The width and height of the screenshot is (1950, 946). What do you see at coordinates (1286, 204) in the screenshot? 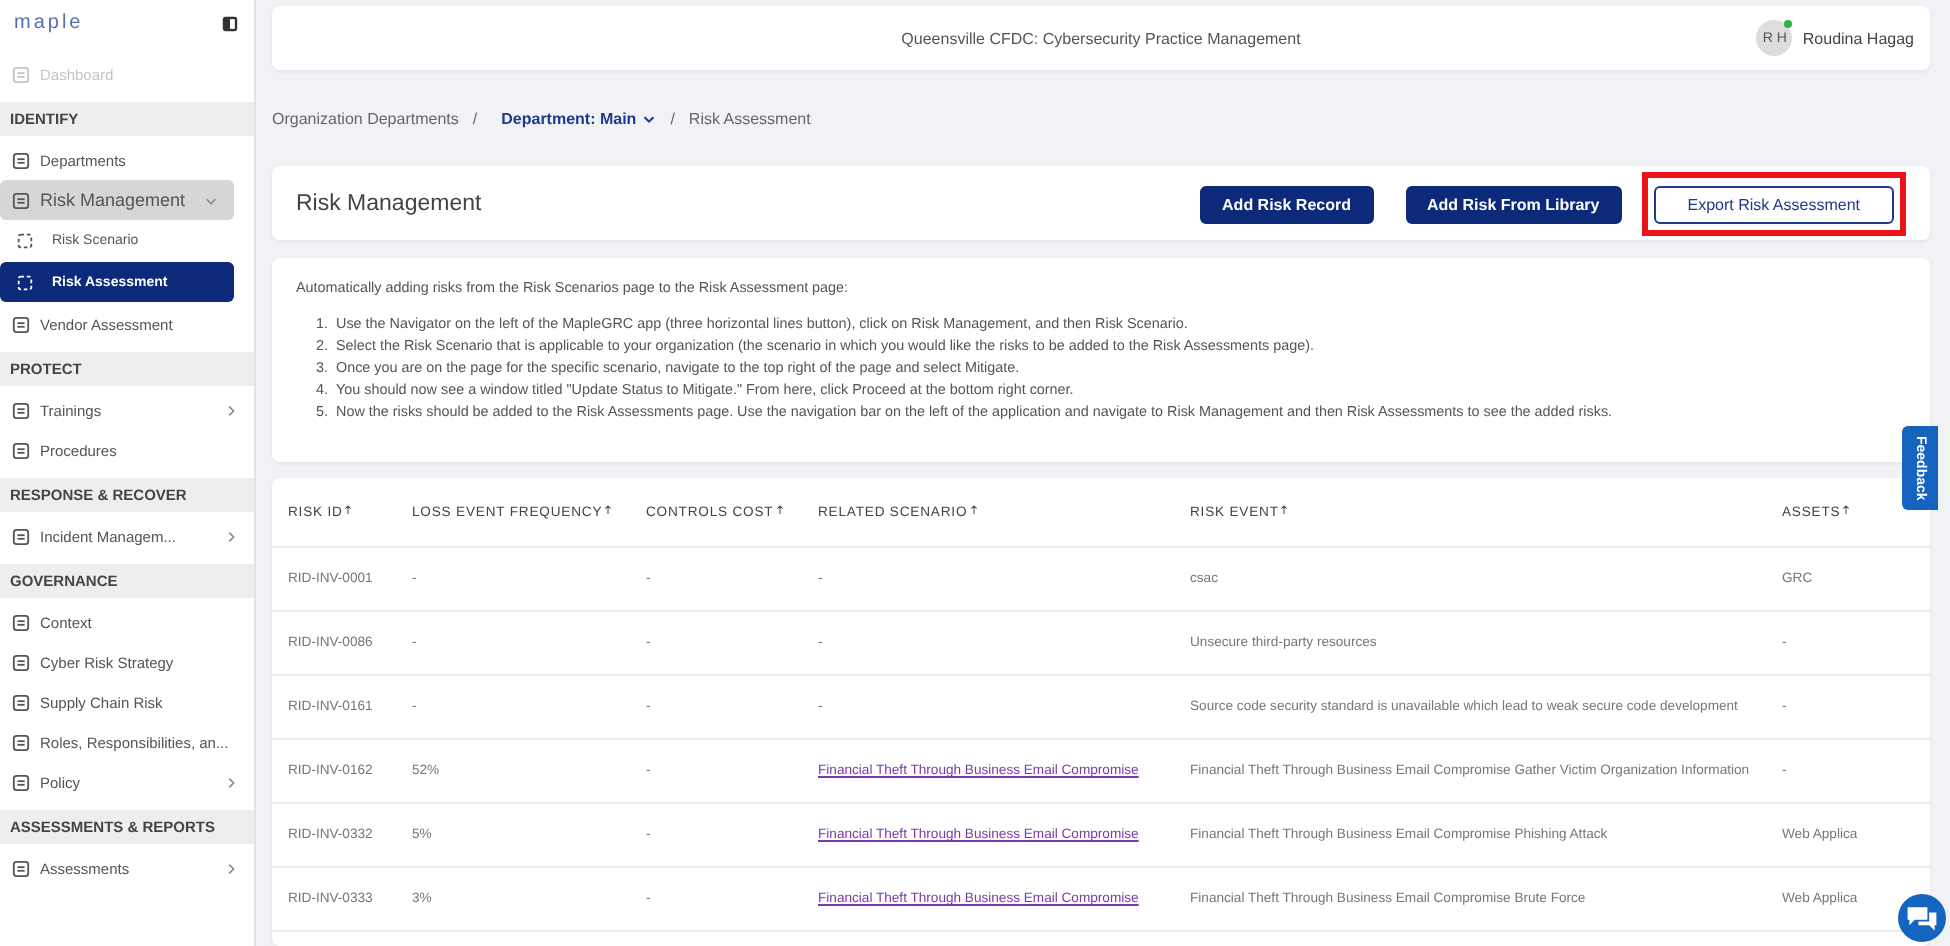
I see `action-button: Add Risk Record` at bounding box center [1286, 204].